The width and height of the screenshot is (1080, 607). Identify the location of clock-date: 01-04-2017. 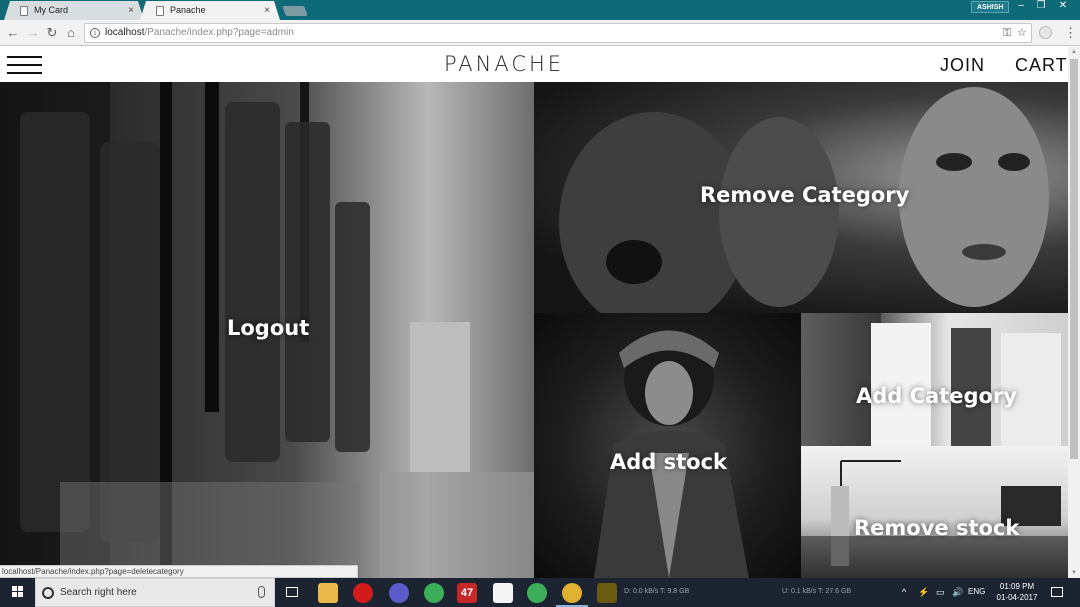
(1017, 597).